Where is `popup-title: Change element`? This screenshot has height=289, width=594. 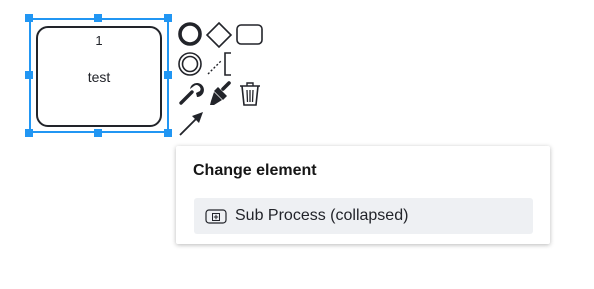
popup-title: Change element is located at coordinates (255, 170).